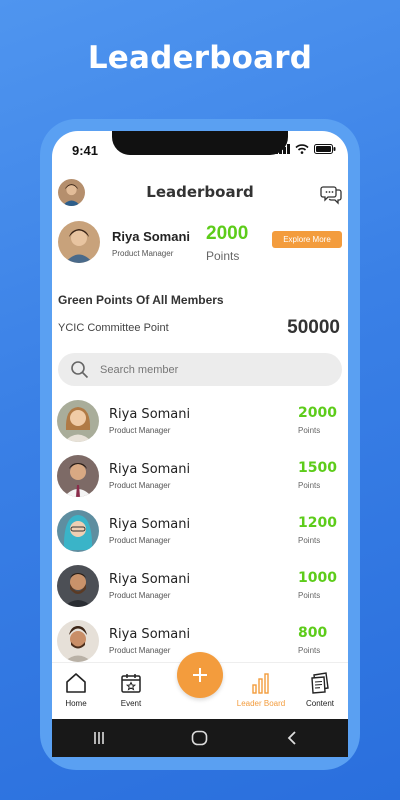 Image resolution: width=400 pixels, height=800 pixels. I want to click on documents-icon, so click(320, 683).